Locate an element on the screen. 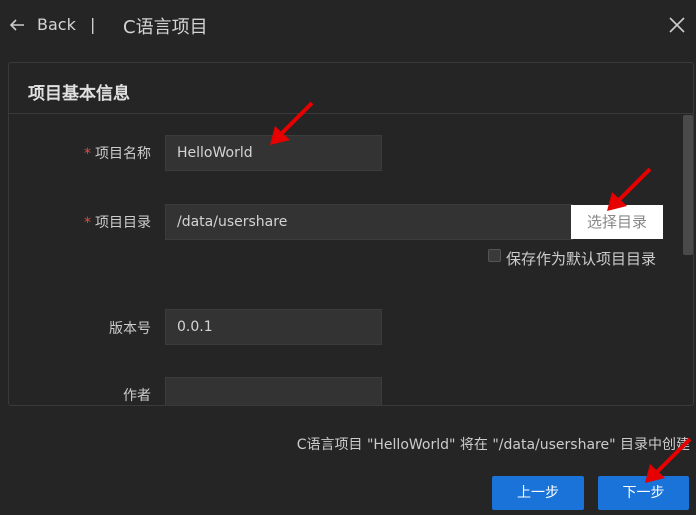 This screenshot has height=515, width=696. top-bar: Back | C语言项目 is located at coordinates (348, 26).